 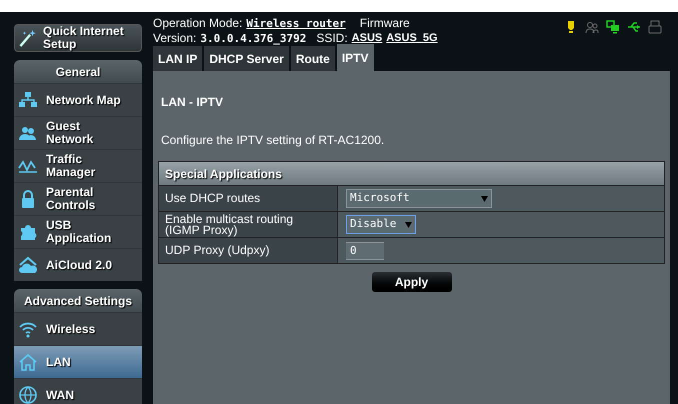 I want to click on tab: IPTV, so click(x=355, y=57).